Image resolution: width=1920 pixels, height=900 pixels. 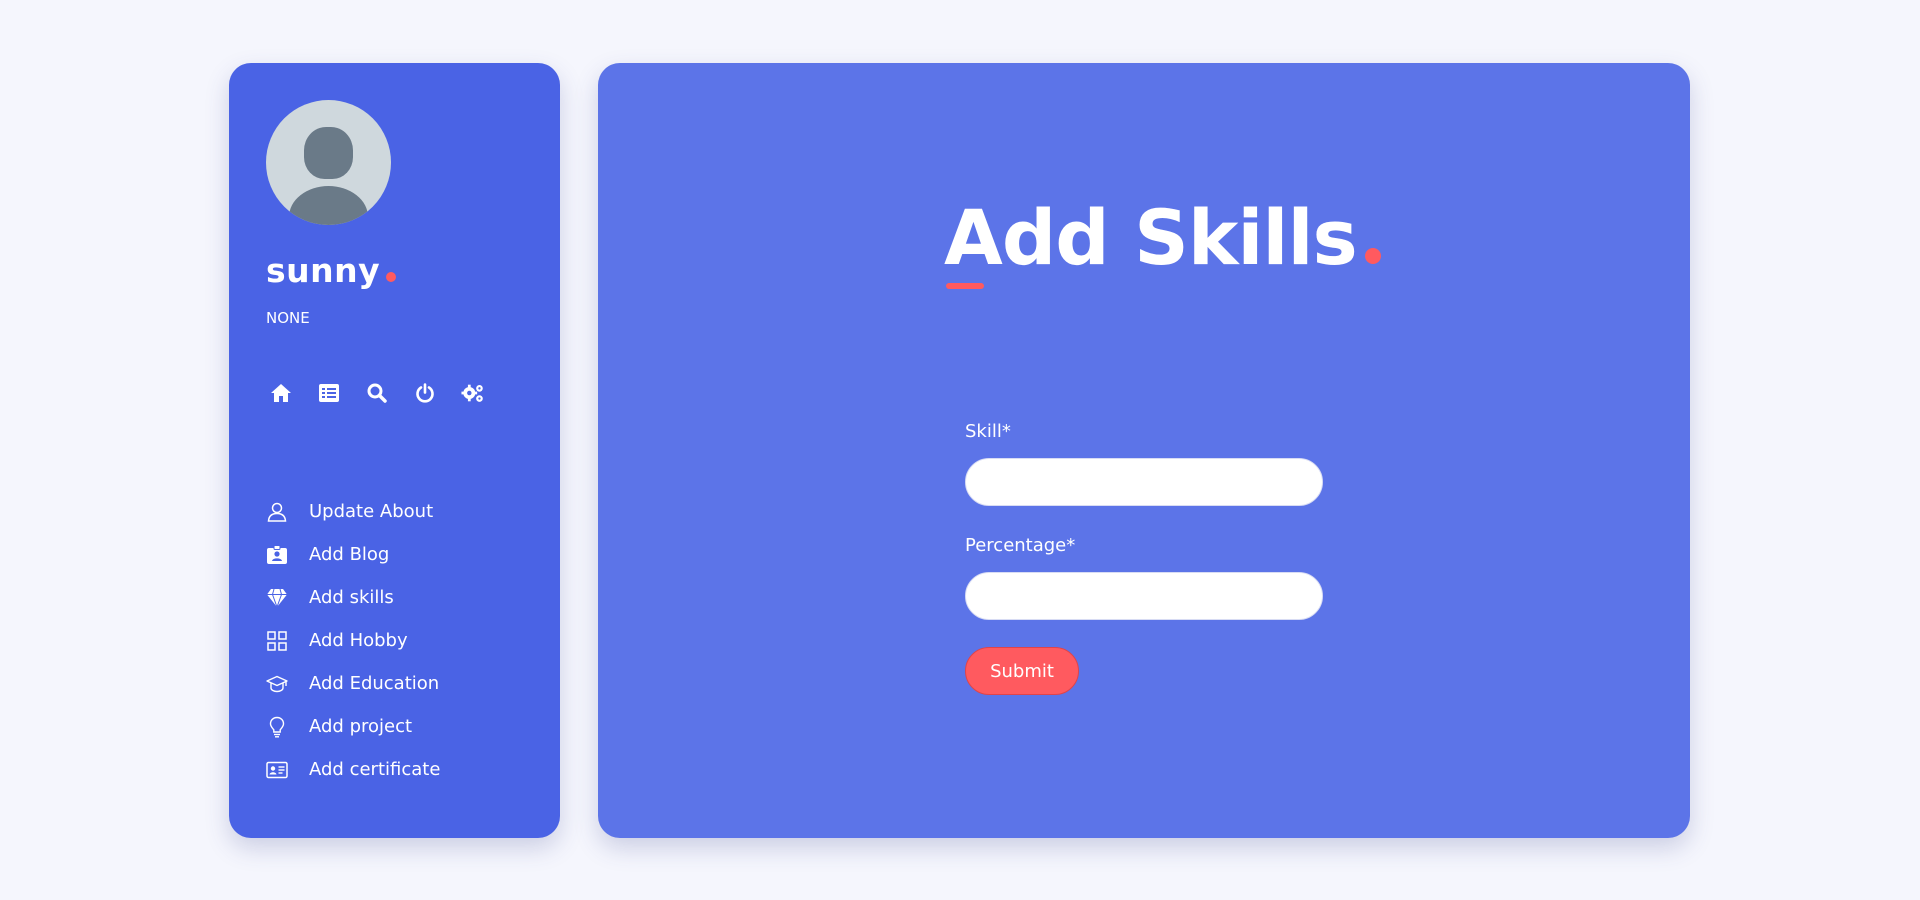 What do you see at coordinates (371, 511) in the screenshot?
I see `sidebar-item-label: Update About` at bounding box center [371, 511].